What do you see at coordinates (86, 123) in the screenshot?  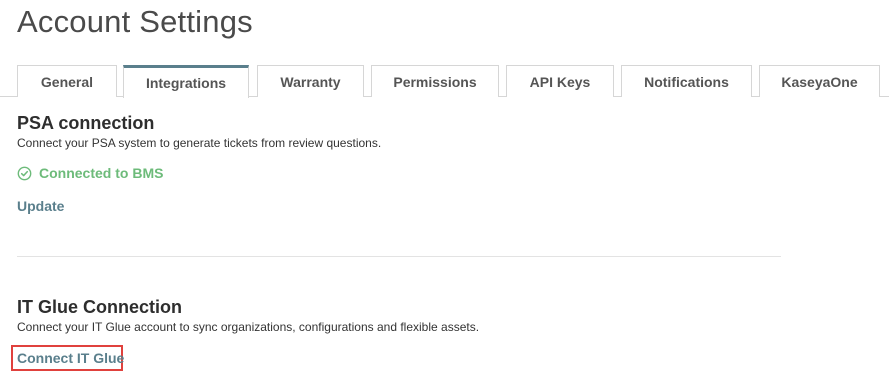 I see `psa-section-title: PSA connection` at bounding box center [86, 123].